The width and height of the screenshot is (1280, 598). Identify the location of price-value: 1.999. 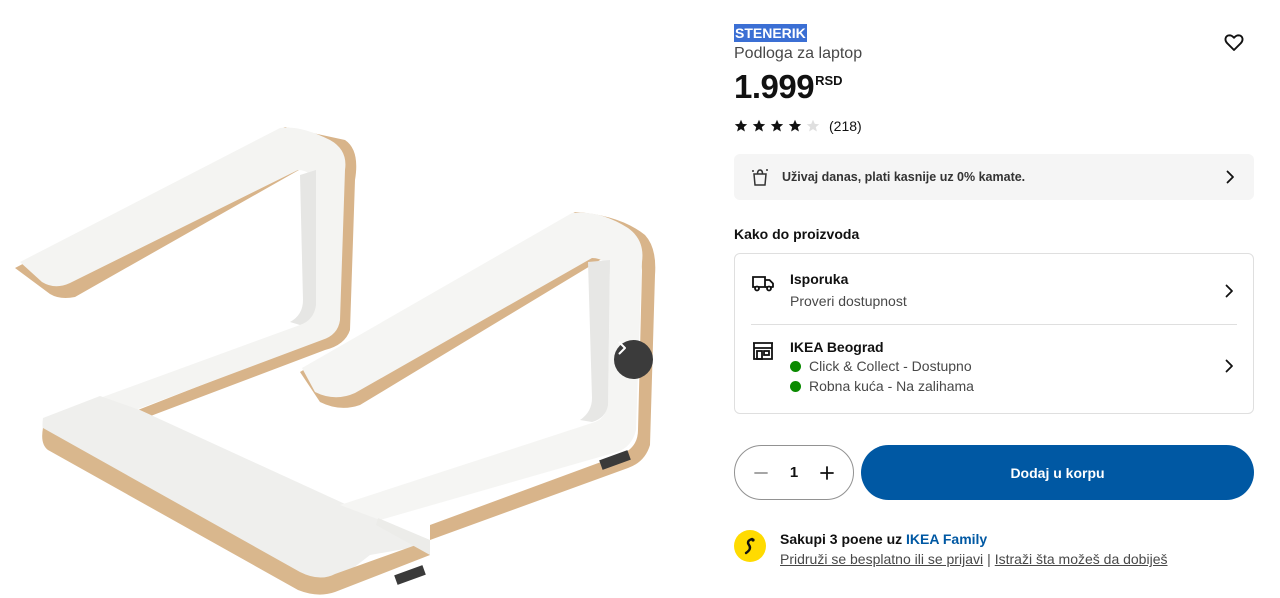
(774, 86).